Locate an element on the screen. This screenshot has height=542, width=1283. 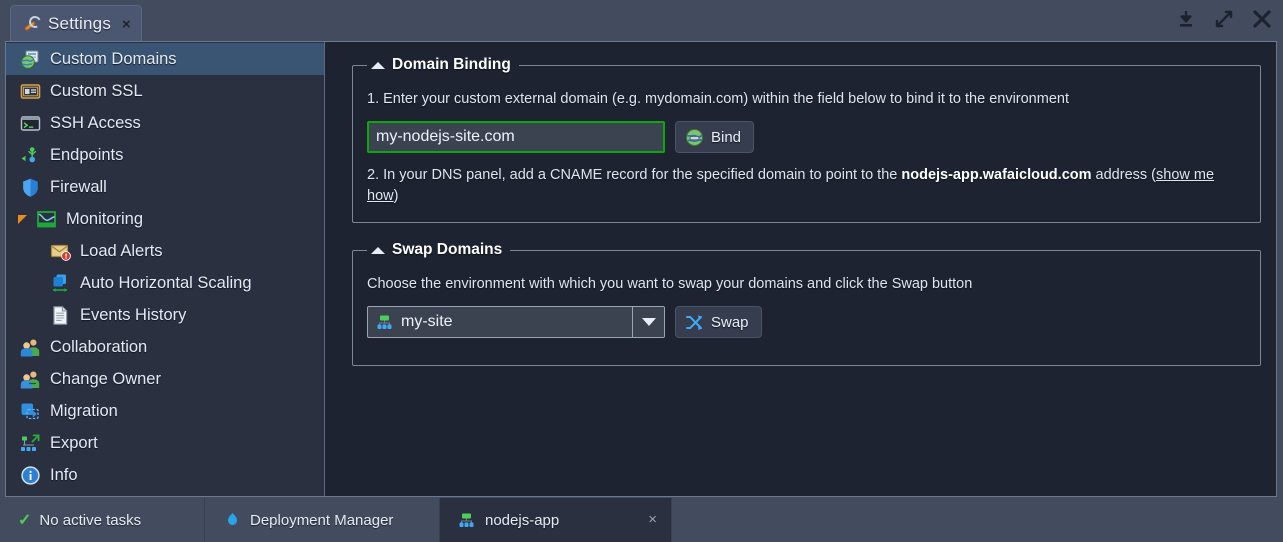
expand-triangle-icon is located at coordinates (22, 219).